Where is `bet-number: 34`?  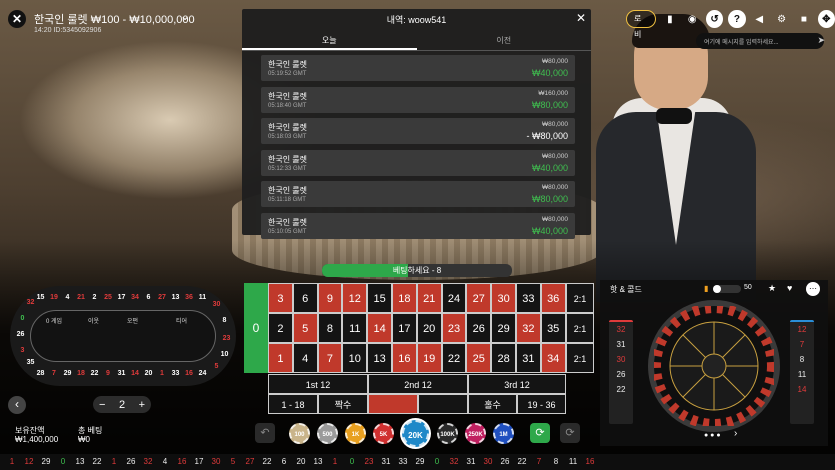 bet-number: 34 is located at coordinates (553, 358).